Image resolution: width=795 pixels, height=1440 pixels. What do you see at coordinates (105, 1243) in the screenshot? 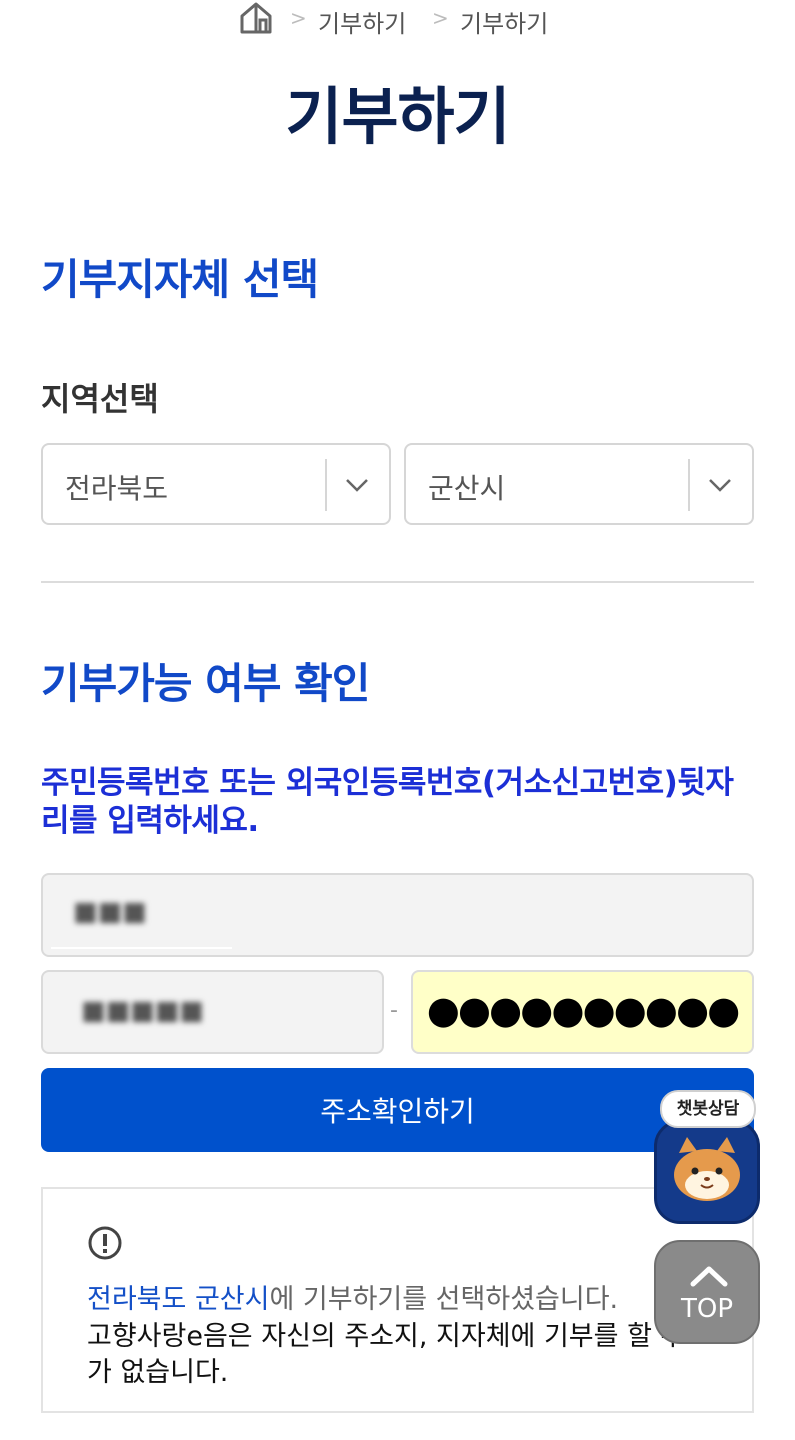
I see `alert-circle-icon` at bounding box center [105, 1243].